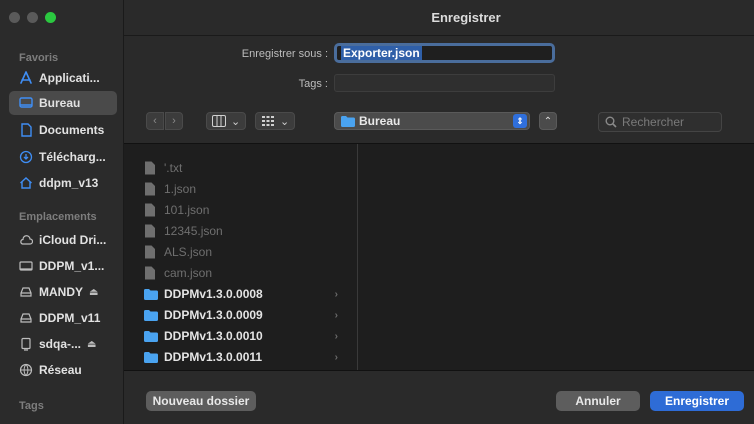 Image resolution: width=754 pixels, height=424 pixels. I want to click on file-name: '.txt, so click(173, 168).